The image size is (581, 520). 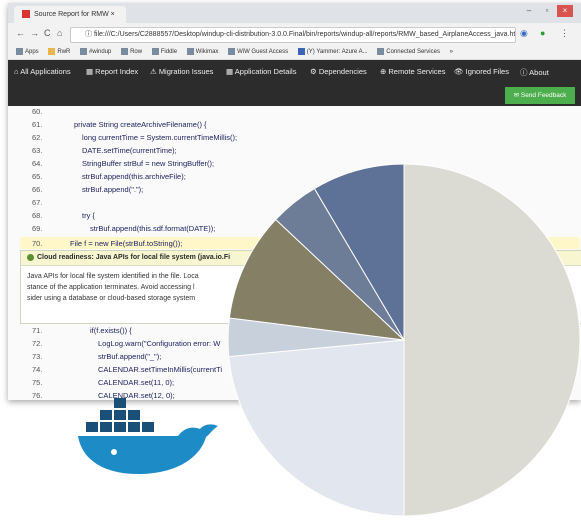 I want to click on close-window-button: ×, so click(x=565, y=11).